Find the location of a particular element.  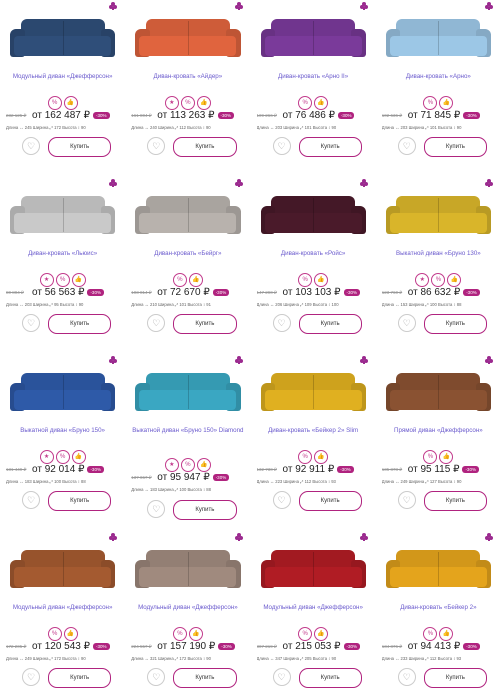

thumbs-up-badge-icon: 👍 is located at coordinates (195, 280).